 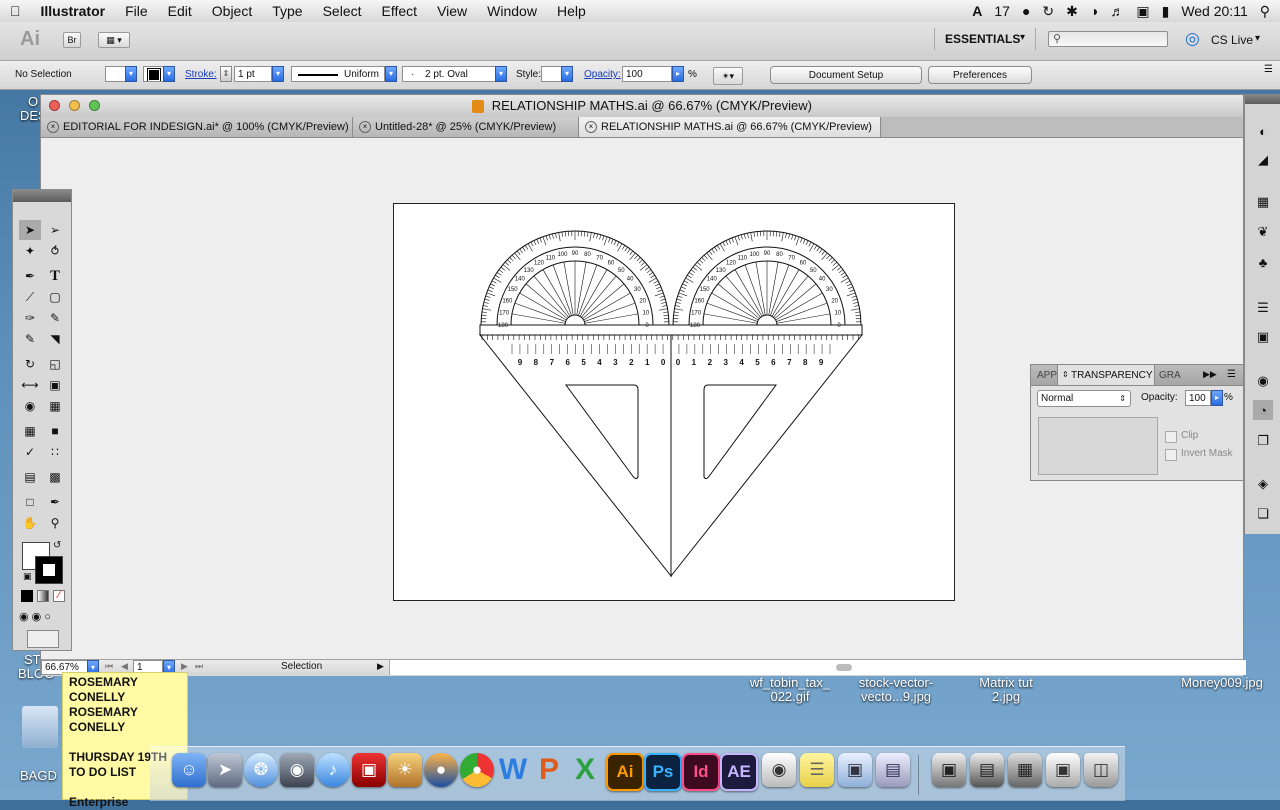 I want to click on adobe-status-icon: A, so click(x=977, y=11).